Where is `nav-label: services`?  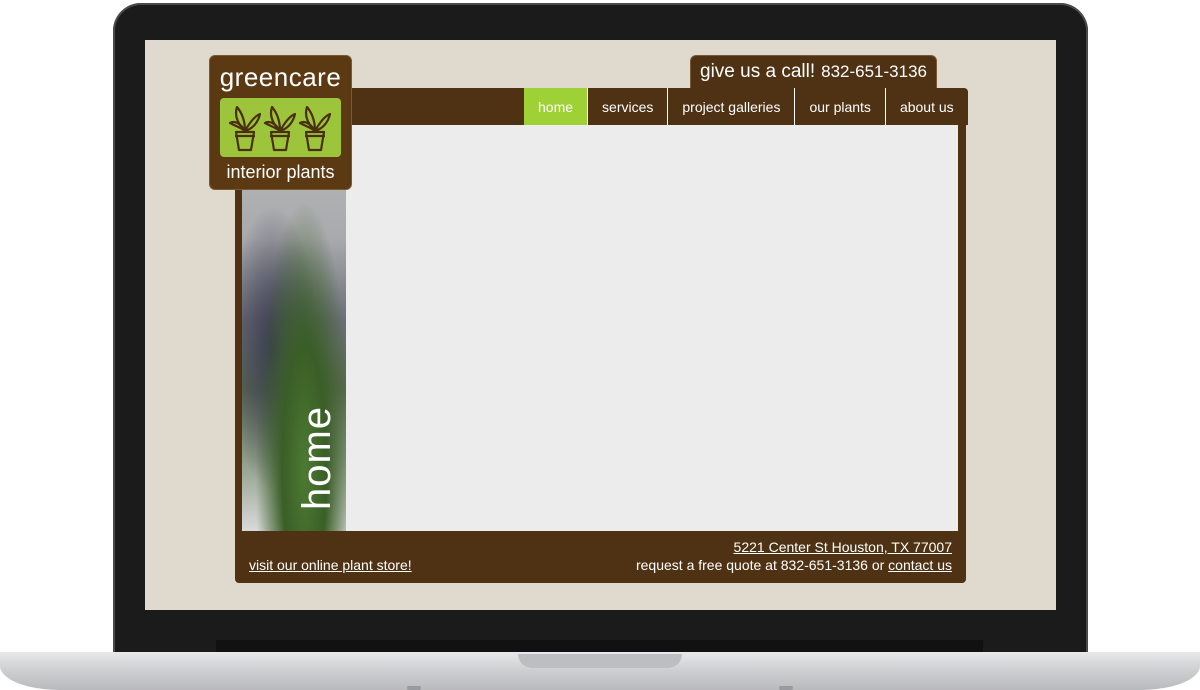 nav-label: services is located at coordinates (628, 106).